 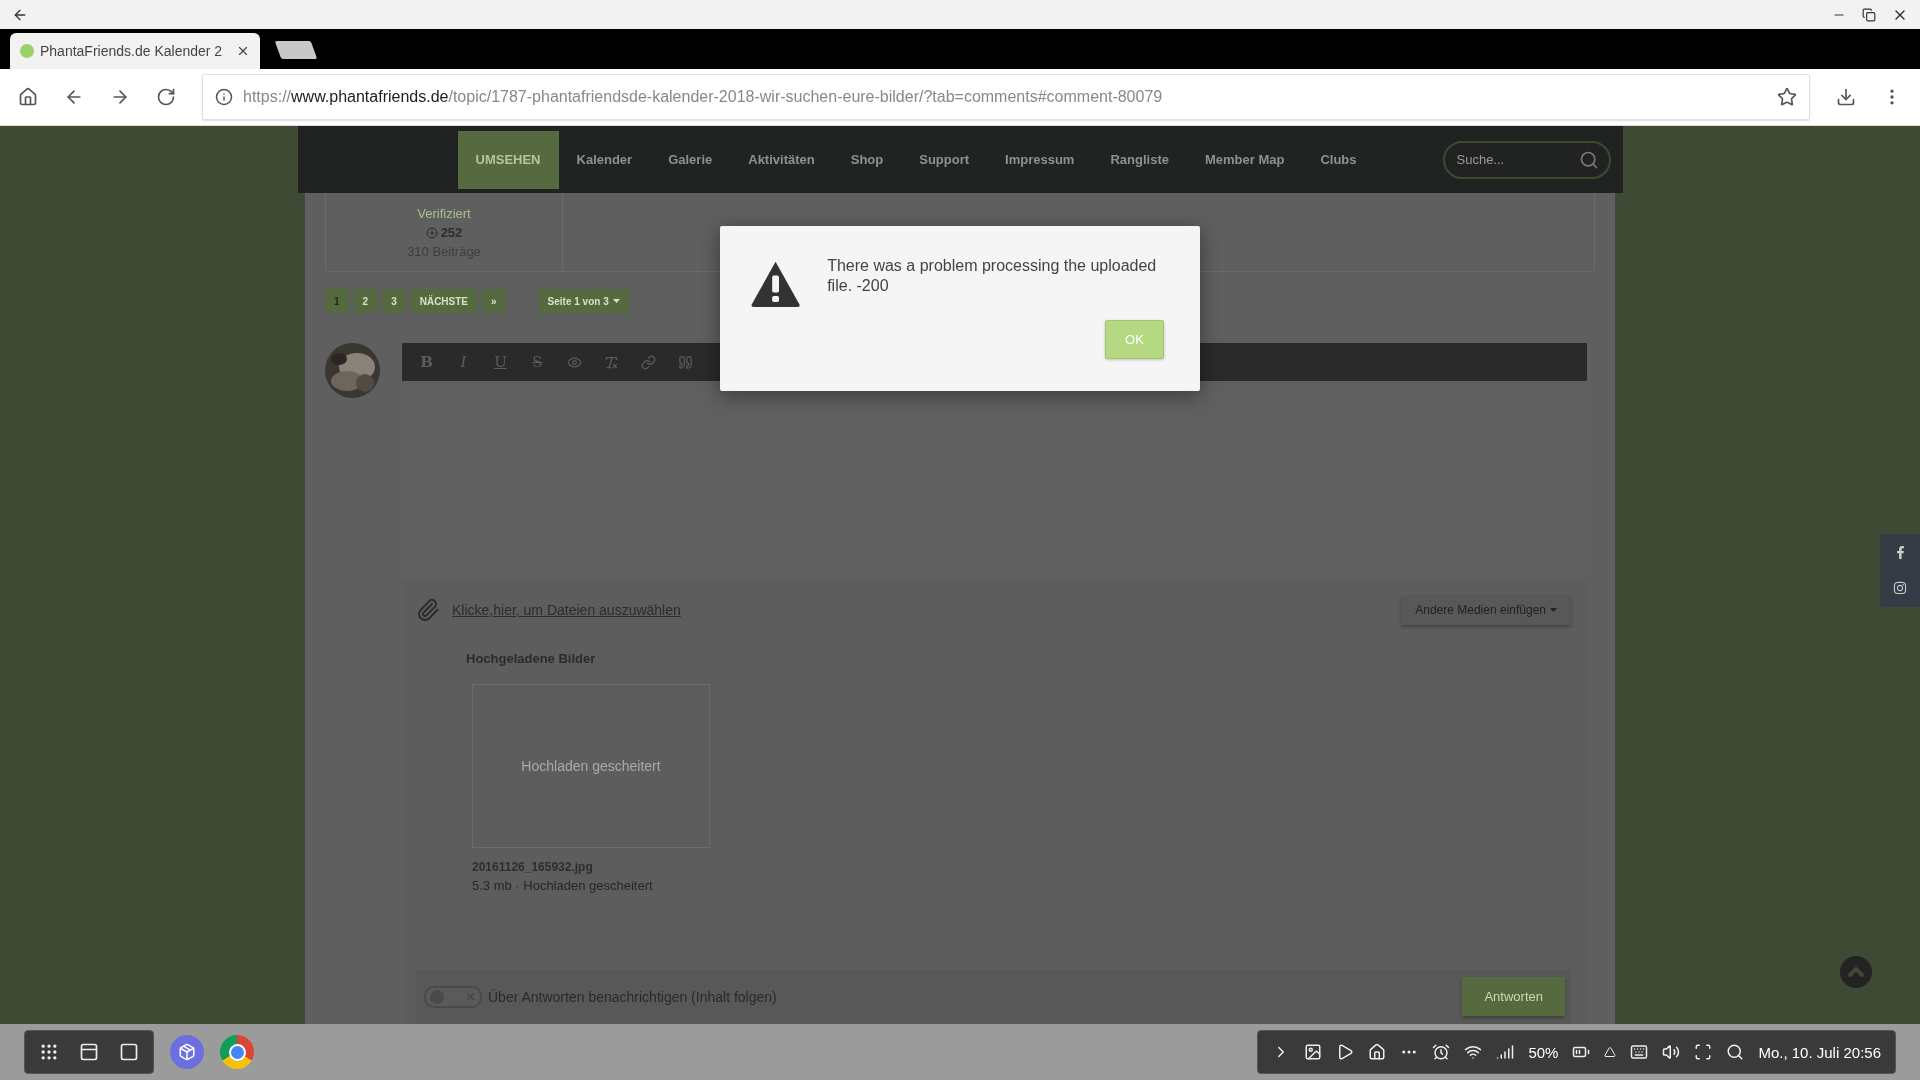 I want to click on page-button: 2, so click(x=365, y=301).